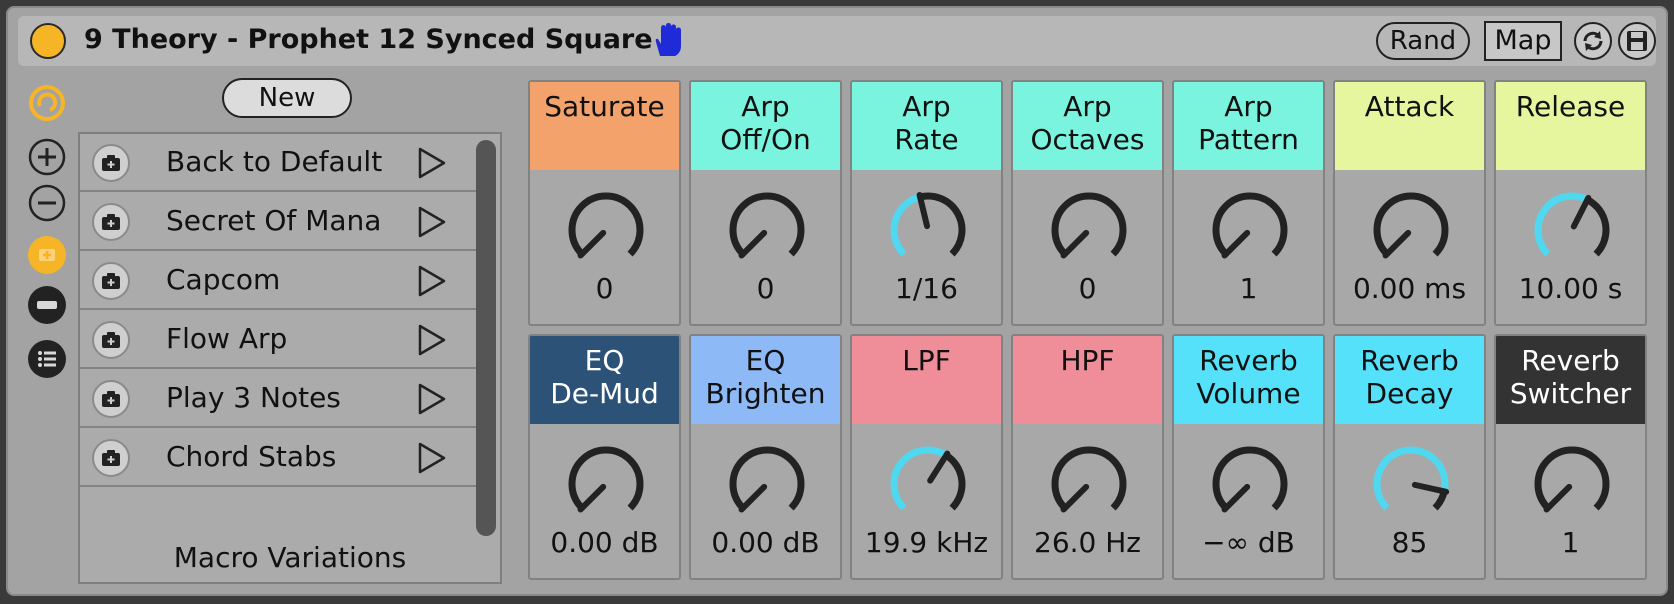 The height and width of the screenshot is (604, 1674). What do you see at coordinates (290, 557) in the screenshot?
I see `variation-list-footer: Macro Variations` at bounding box center [290, 557].